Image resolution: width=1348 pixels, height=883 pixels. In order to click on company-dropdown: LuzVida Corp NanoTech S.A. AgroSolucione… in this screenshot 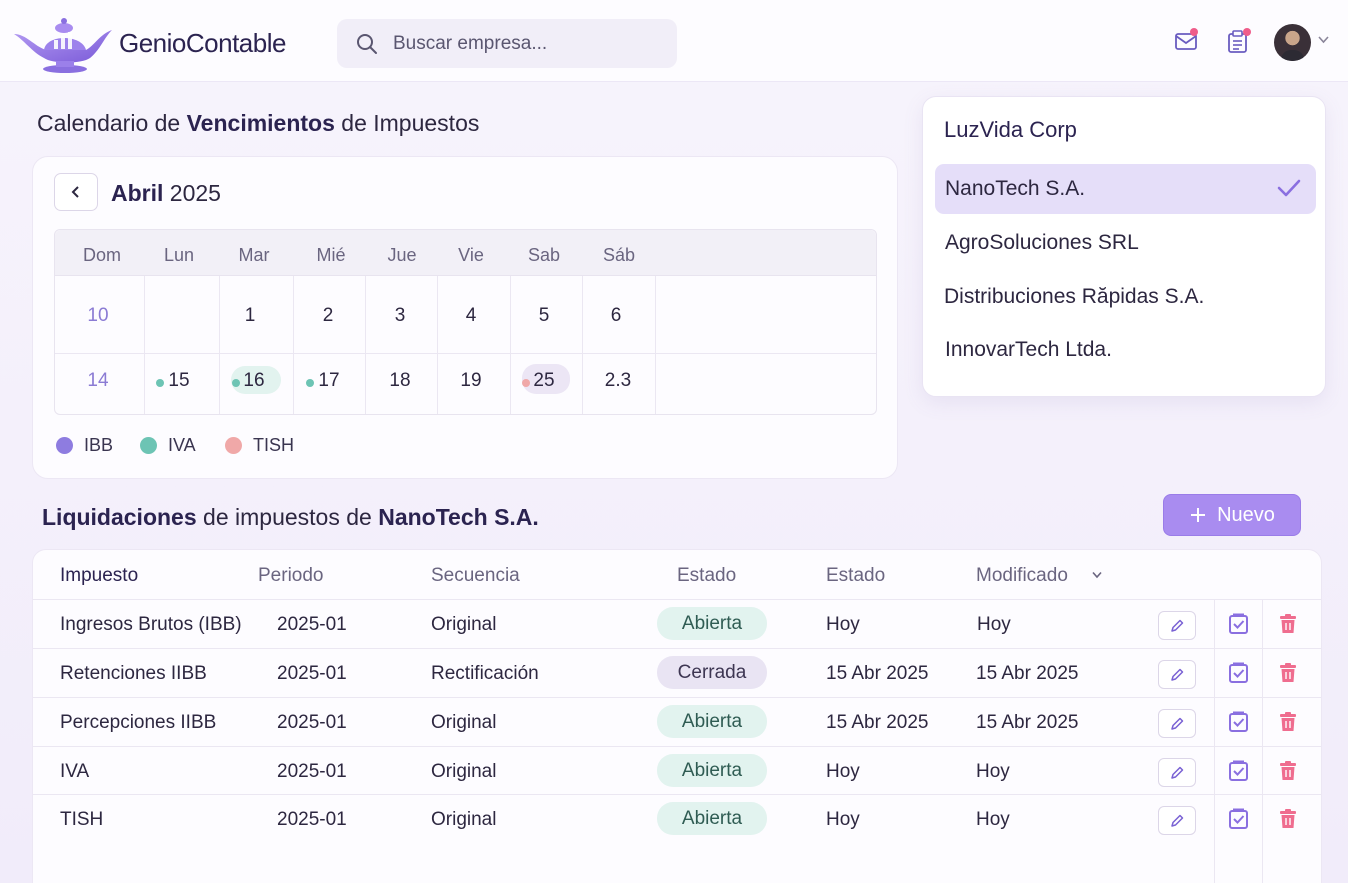, I will do `click(1124, 246)`.